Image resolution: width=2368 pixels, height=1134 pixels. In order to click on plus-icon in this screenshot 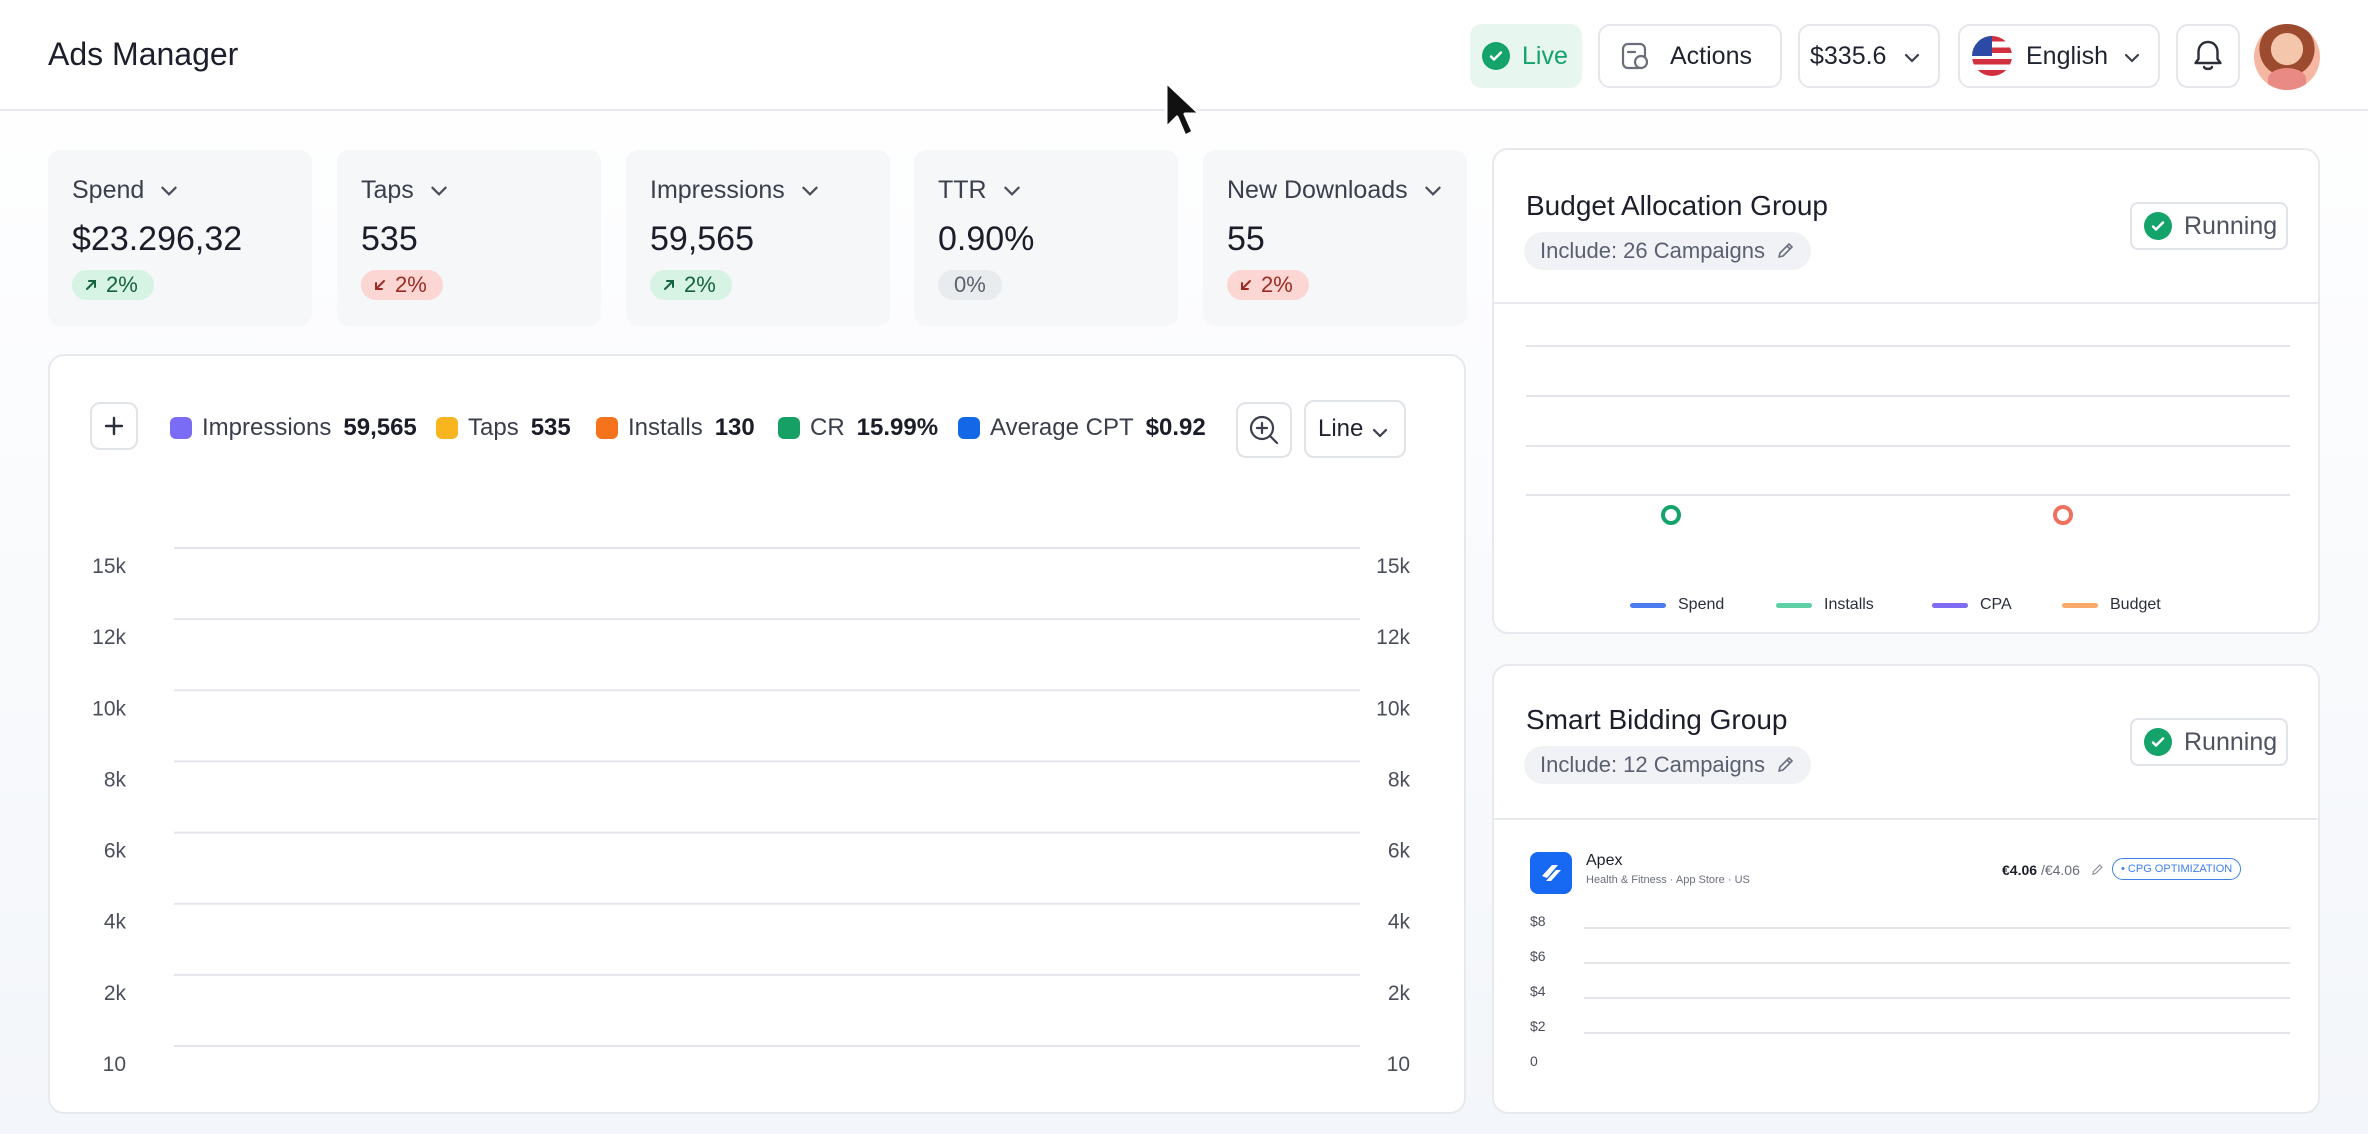, I will do `click(114, 426)`.